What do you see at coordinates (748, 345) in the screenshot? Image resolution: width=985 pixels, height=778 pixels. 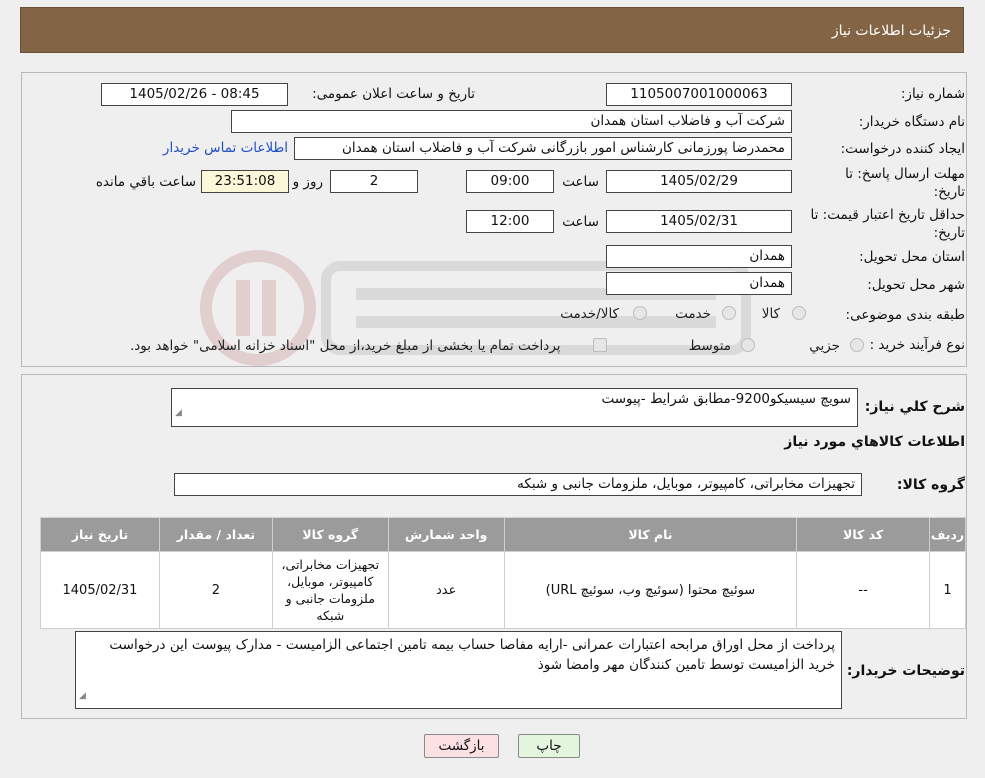 I see `process-medium-radio` at bounding box center [748, 345].